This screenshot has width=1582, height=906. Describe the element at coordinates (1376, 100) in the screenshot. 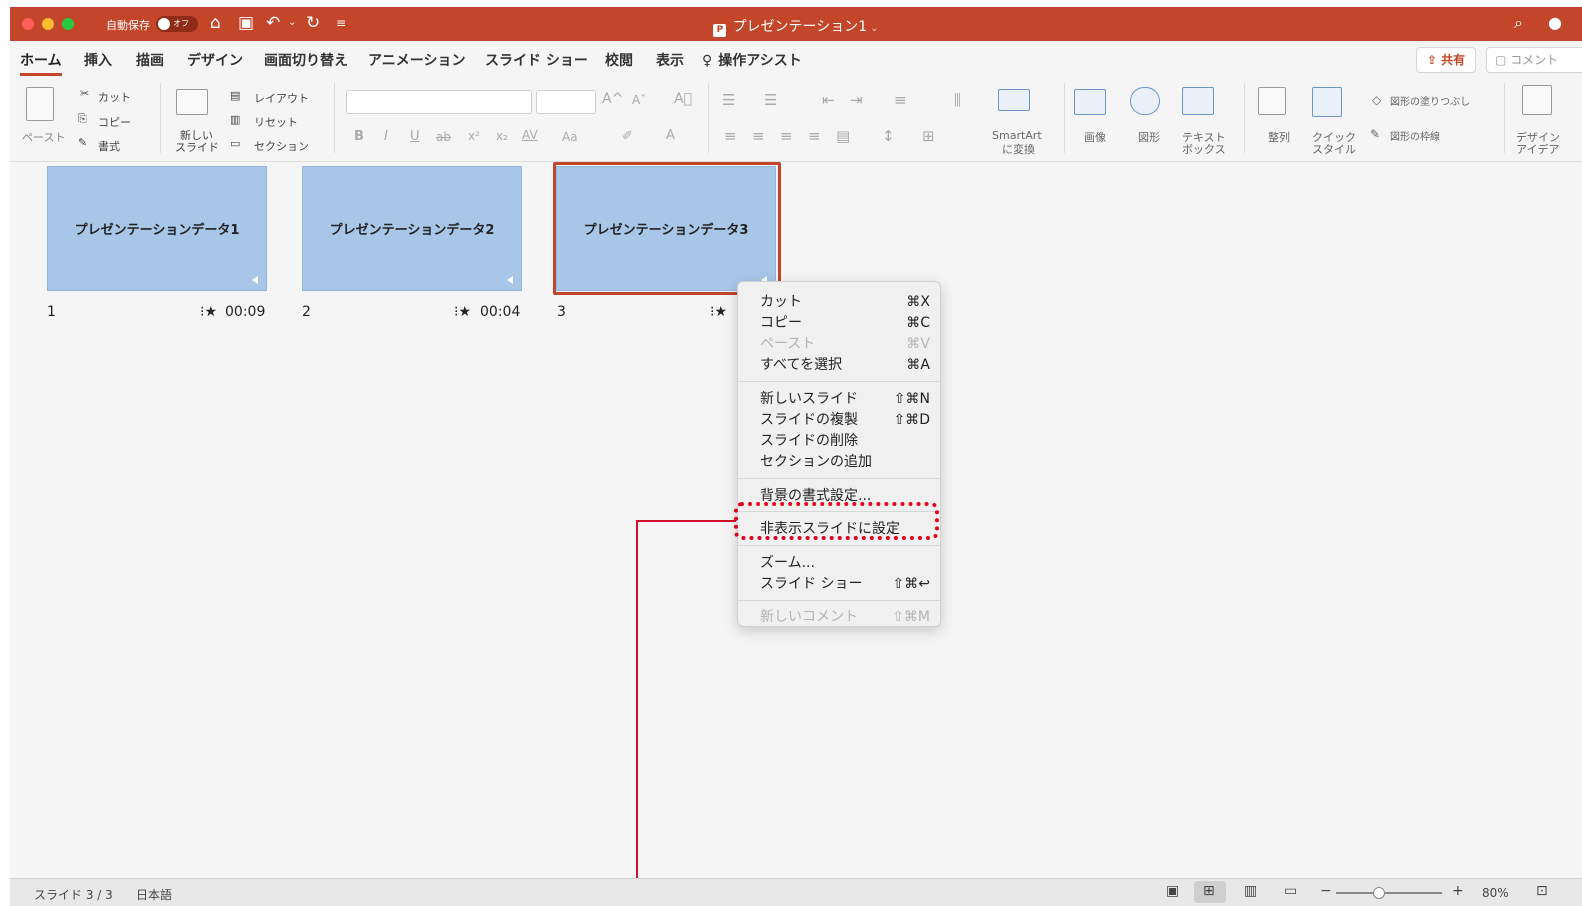

I see `shape-fill-icon: ◇` at that location.